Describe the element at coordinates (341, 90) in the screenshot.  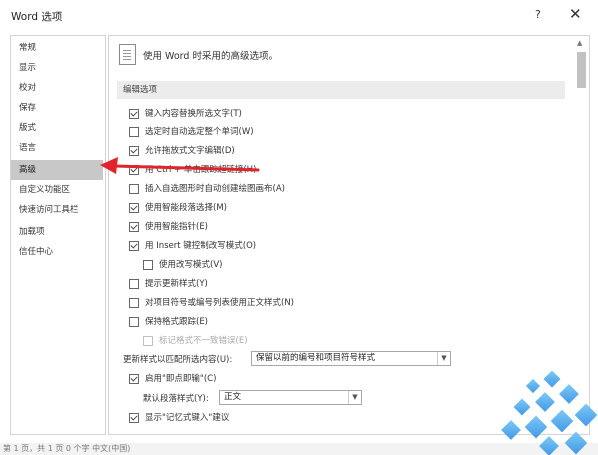
I see `section-editing-options: 编辑选项` at that location.